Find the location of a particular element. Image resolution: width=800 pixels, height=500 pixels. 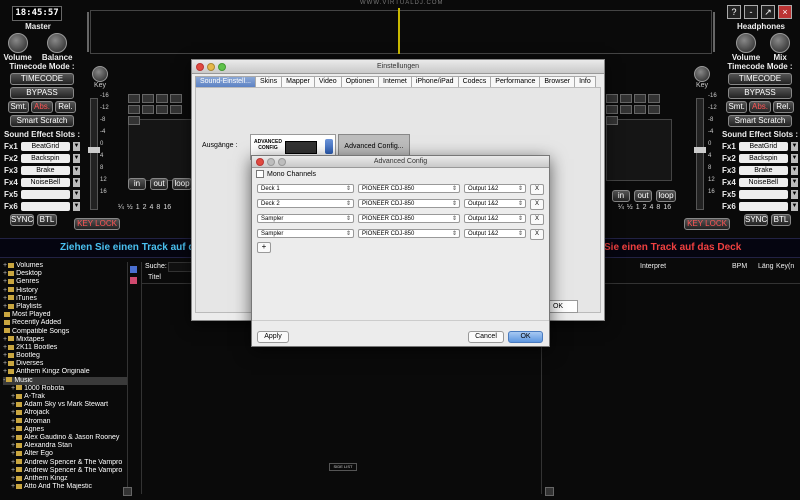

tree-item: + Afrojack is located at coordinates (65, 413).